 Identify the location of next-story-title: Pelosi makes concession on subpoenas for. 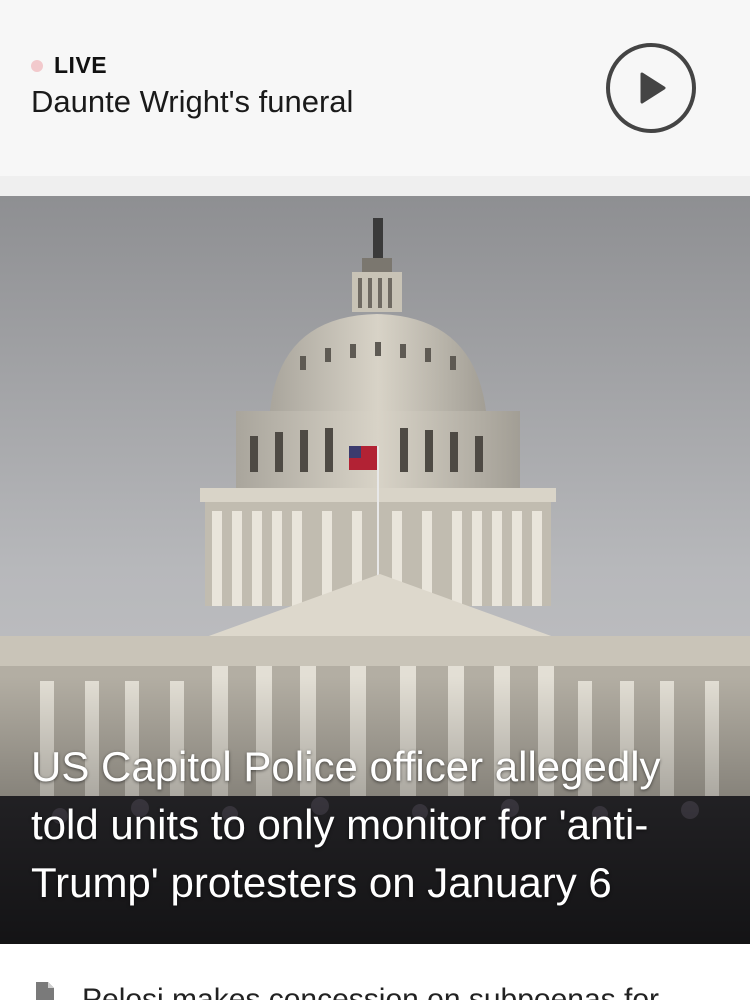
(370, 991).